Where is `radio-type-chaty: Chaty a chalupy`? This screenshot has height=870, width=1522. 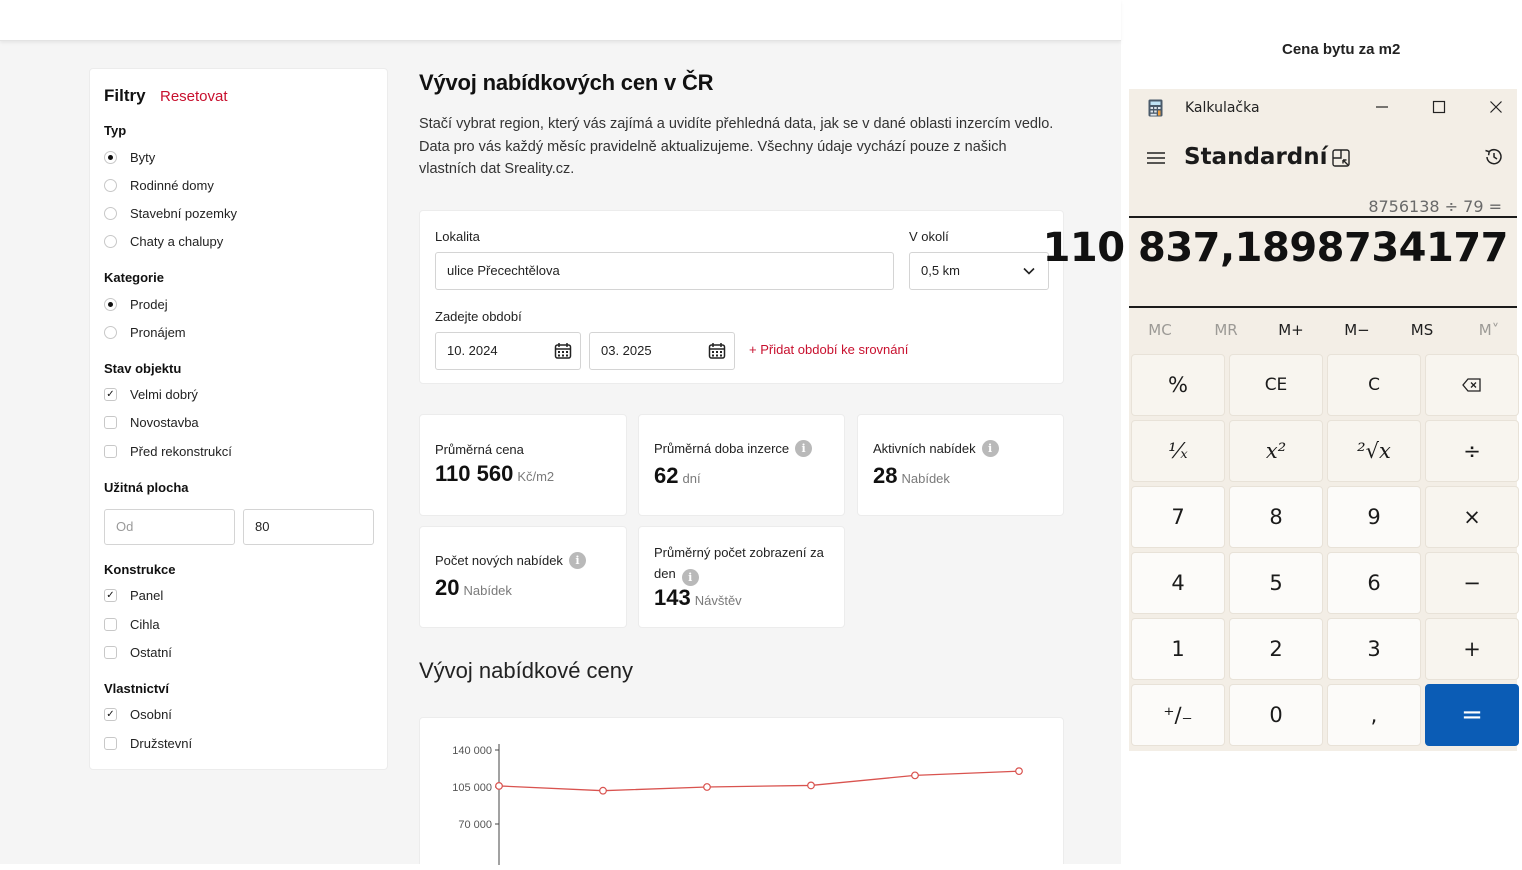
radio-type-chaty: Chaty a chalupy is located at coordinates (163, 241).